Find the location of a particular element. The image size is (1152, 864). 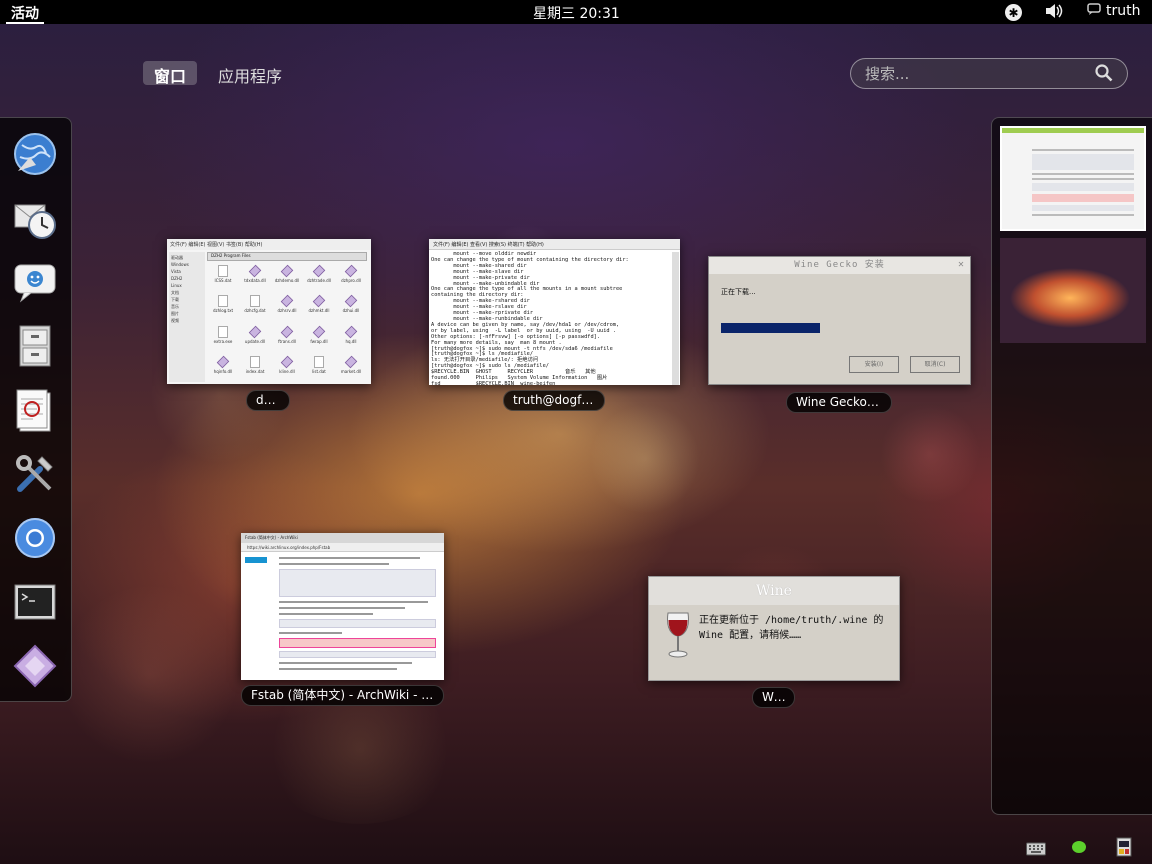

file-name: hqinfo.dll is located at coordinates (223, 371).